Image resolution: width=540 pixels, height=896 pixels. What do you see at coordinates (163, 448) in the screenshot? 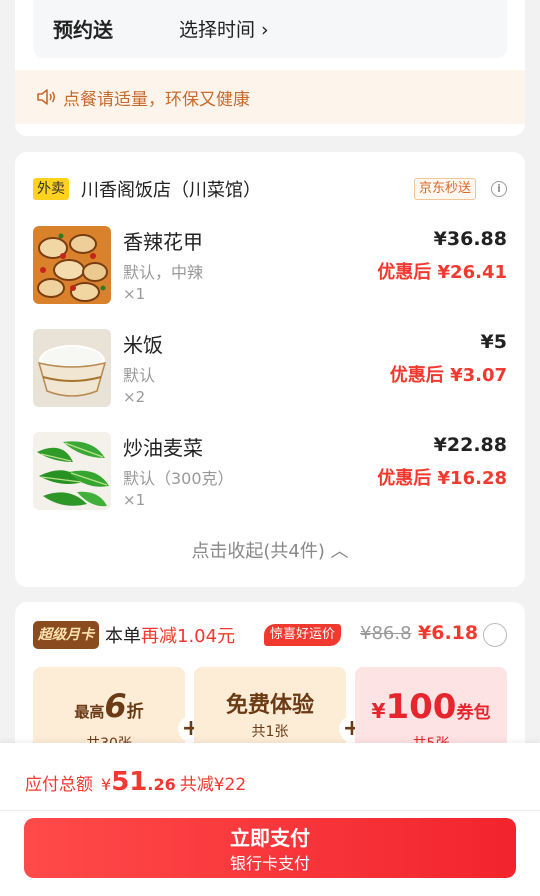
I see `item-name: 炒油麦菜` at bounding box center [163, 448].